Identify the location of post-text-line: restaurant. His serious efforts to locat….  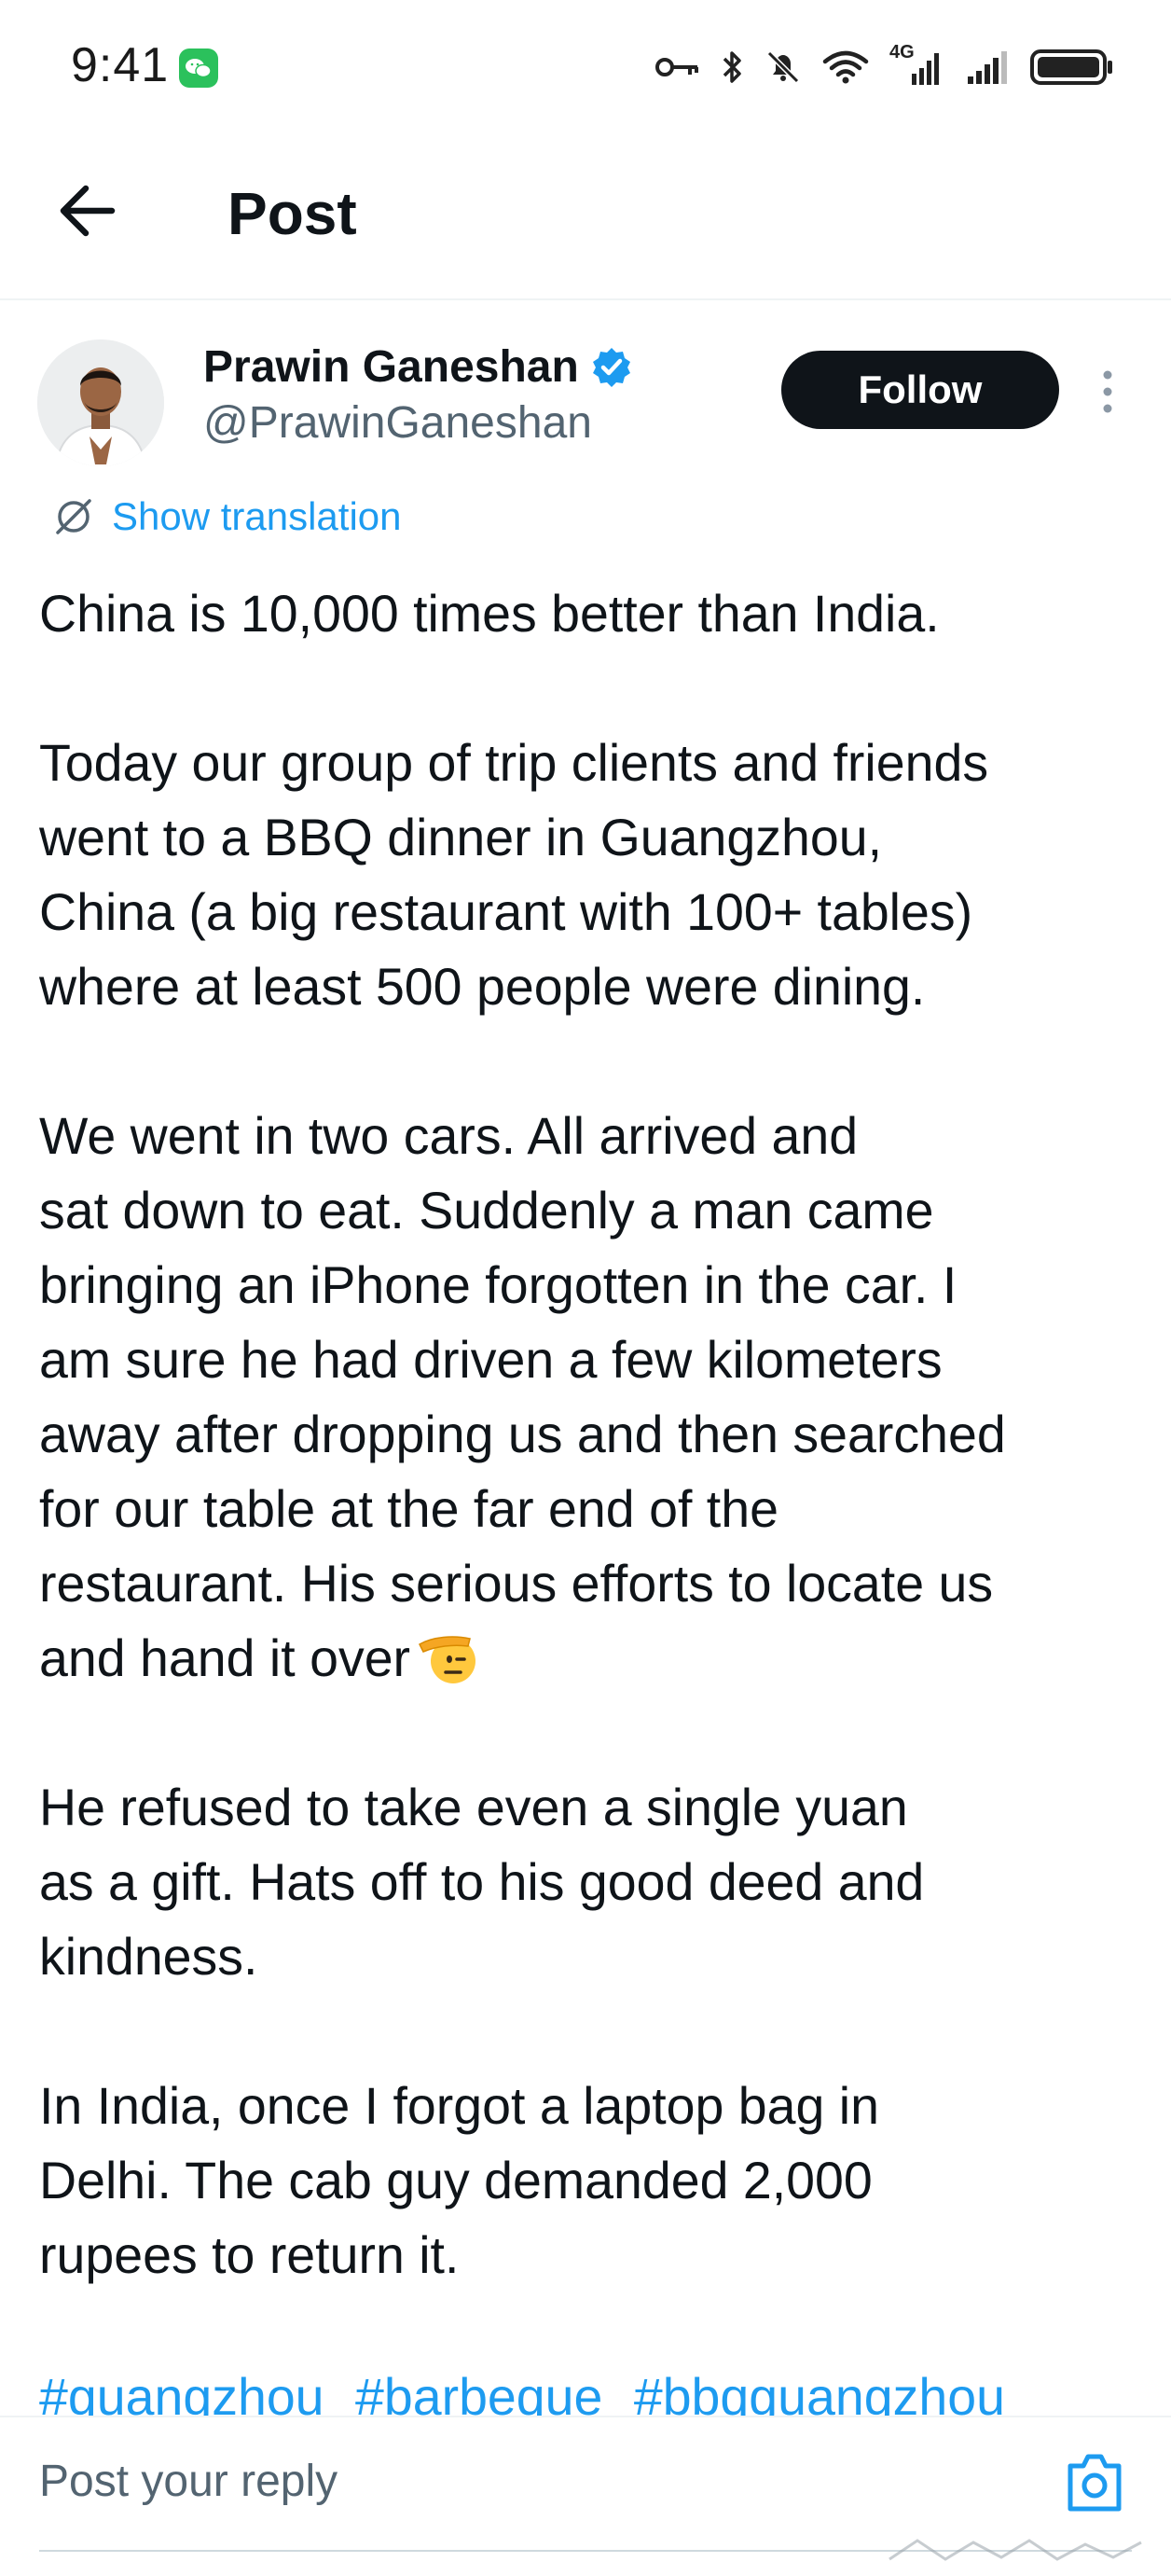
(516, 1584).